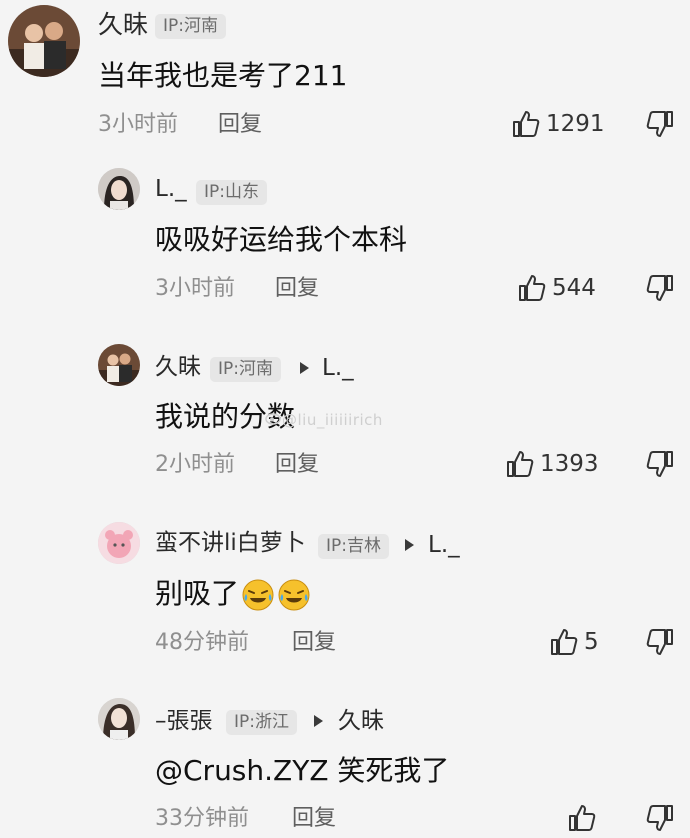 The image size is (690, 838). What do you see at coordinates (223, 75) in the screenshot?
I see `comment-text: 当年我也是考了211` at bounding box center [223, 75].